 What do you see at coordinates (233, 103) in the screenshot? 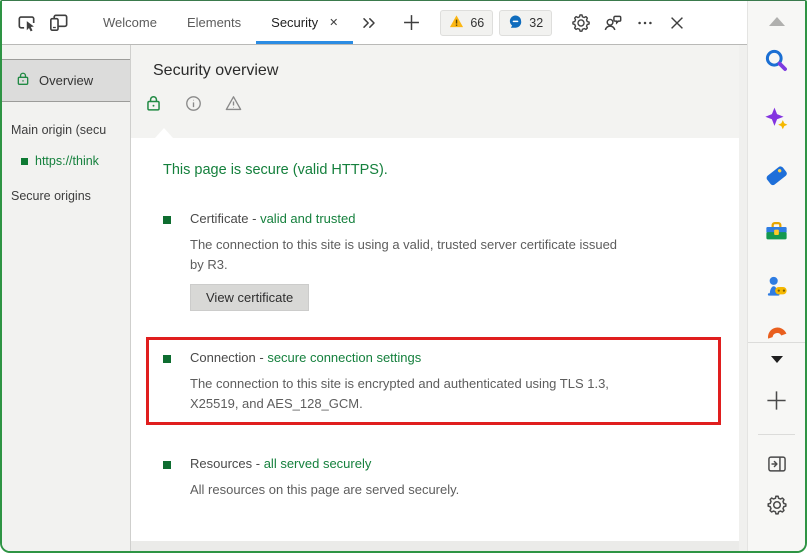
I see `warning-icon` at bounding box center [233, 103].